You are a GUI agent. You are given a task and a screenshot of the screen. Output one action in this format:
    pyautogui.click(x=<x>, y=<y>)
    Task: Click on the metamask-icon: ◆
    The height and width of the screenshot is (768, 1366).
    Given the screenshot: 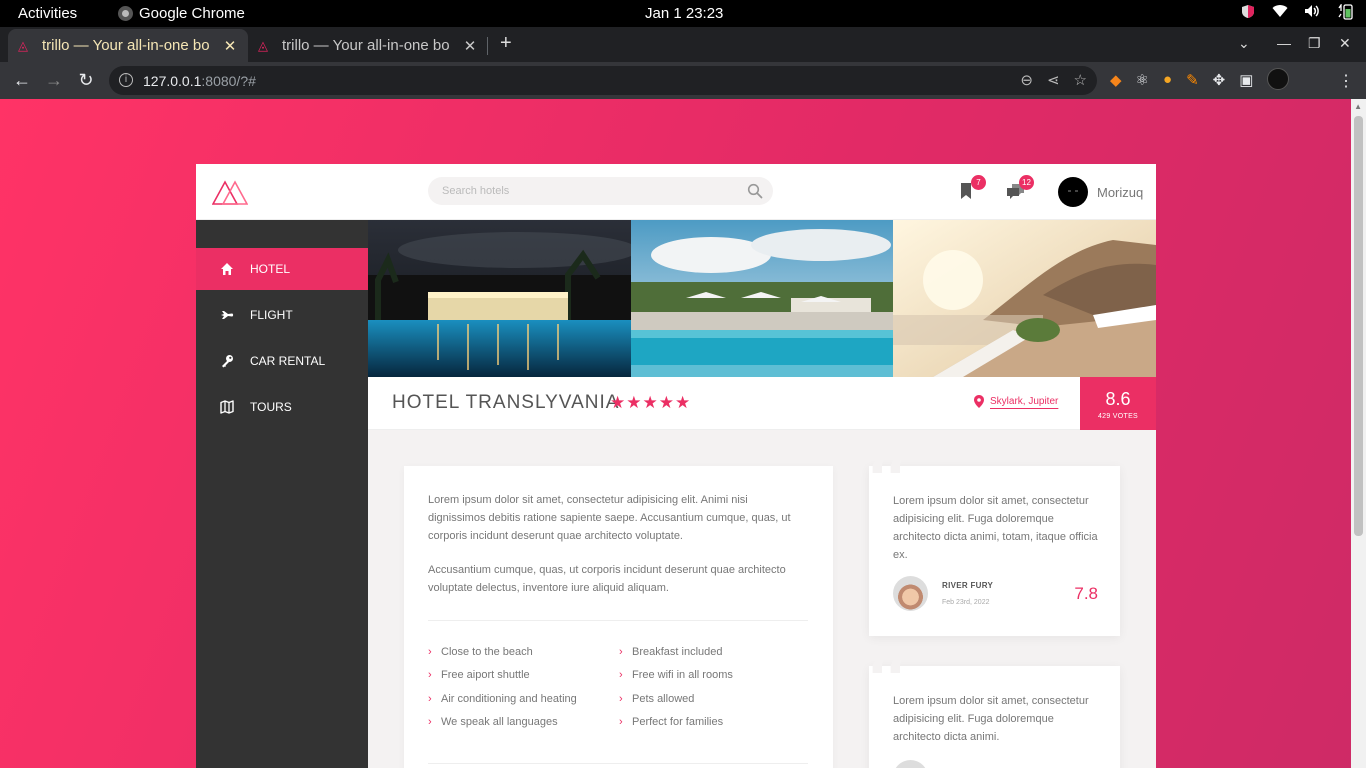 What is the action you would take?
    pyautogui.click(x=1116, y=80)
    